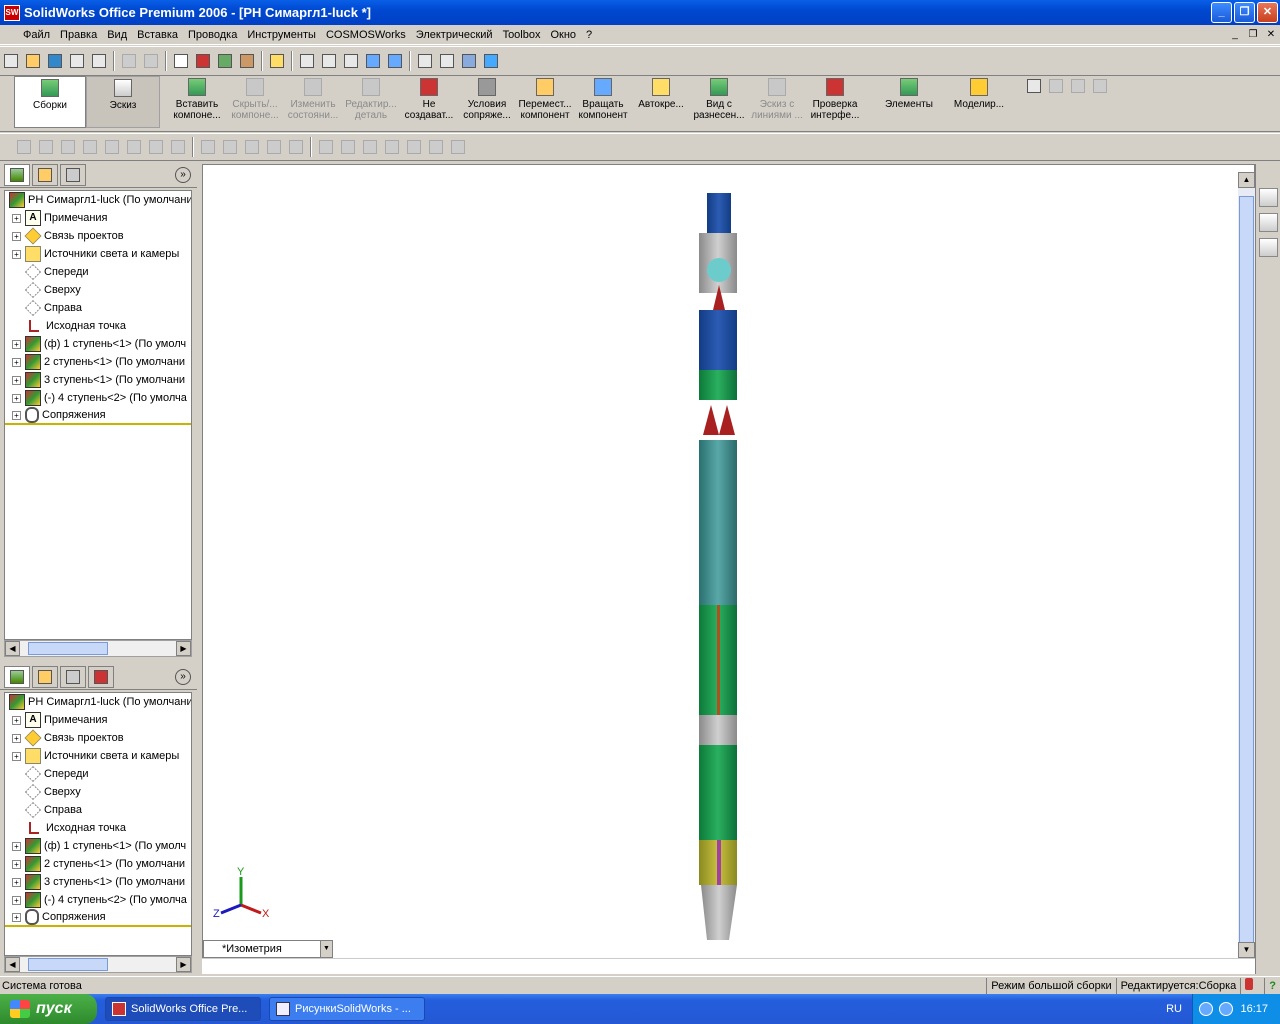 The height and width of the screenshot is (1024, 1280). Describe the element at coordinates (98, 900) in the screenshot. I see `tree-node-stage-4: + (-) 4 ступень<2> (По умолча` at that location.